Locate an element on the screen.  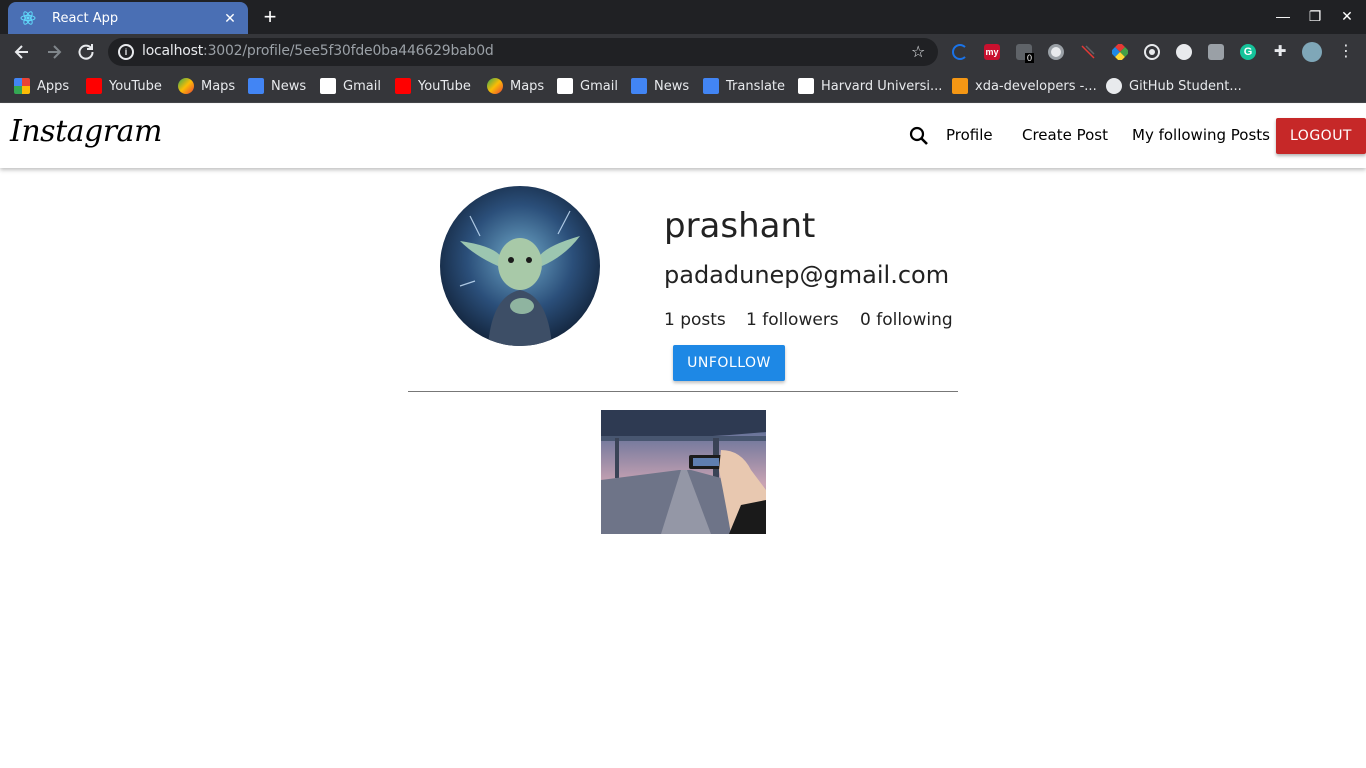
forward-icon is located at coordinates (54, 52).